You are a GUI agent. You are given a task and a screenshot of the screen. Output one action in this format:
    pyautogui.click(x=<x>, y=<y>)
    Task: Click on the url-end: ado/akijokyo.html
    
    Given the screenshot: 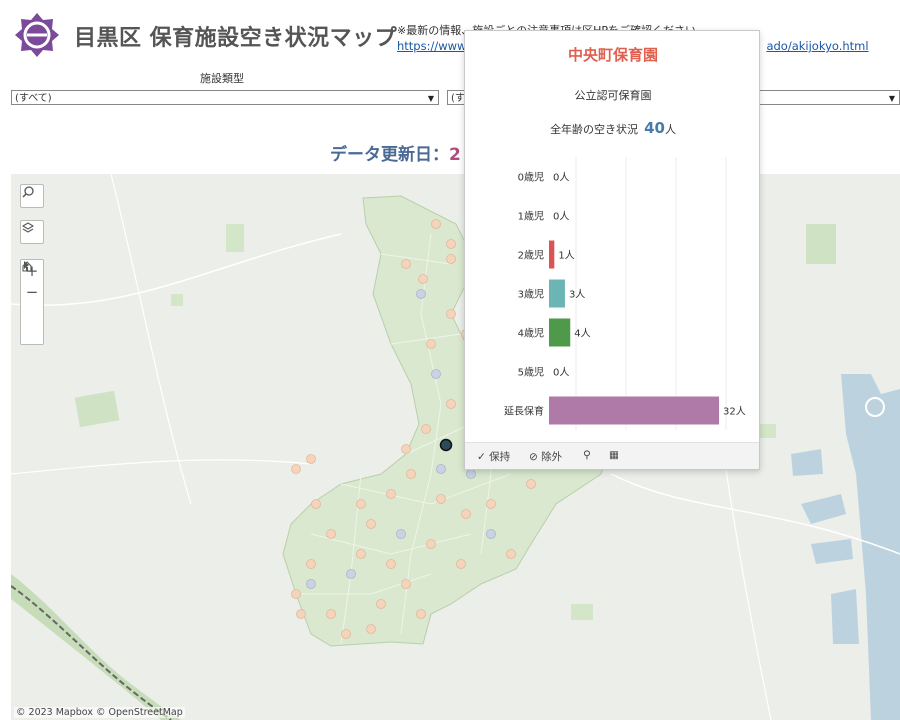 What is the action you would take?
    pyautogui.click(x=817, y=46)
    